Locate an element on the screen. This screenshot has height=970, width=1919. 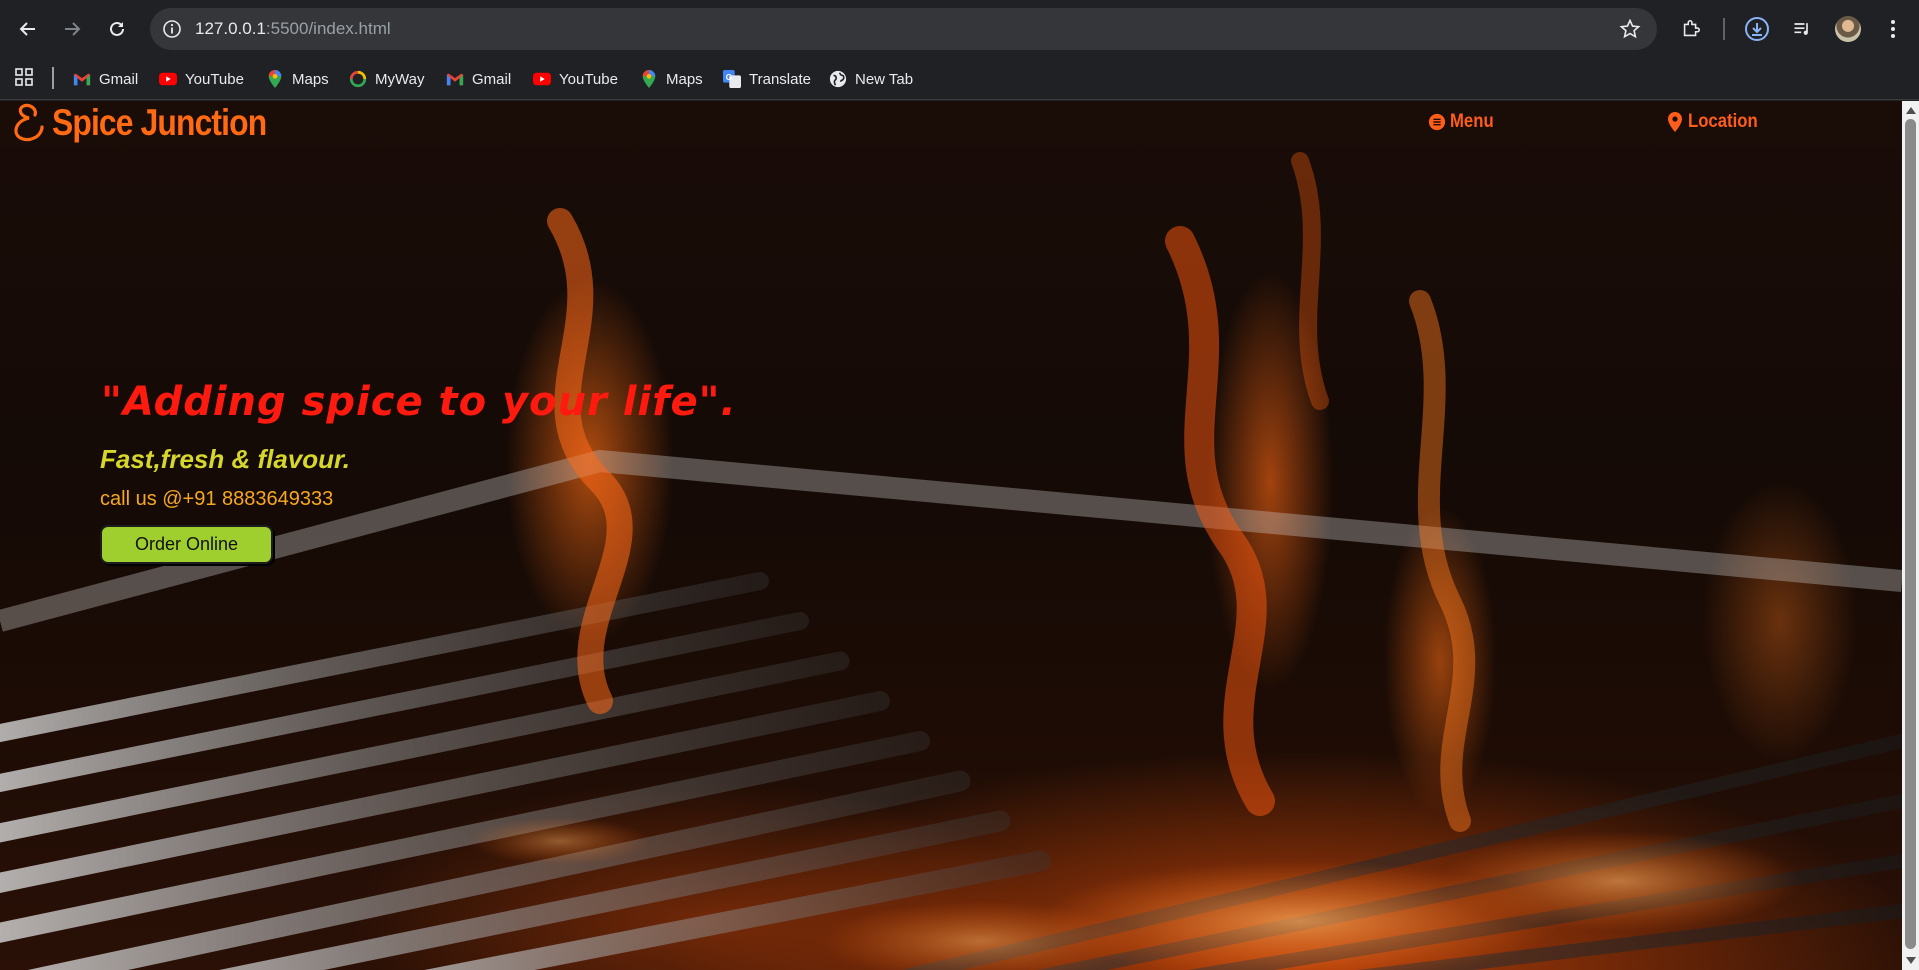
nav-location-link: Location is located at coordinates (1716, 122).